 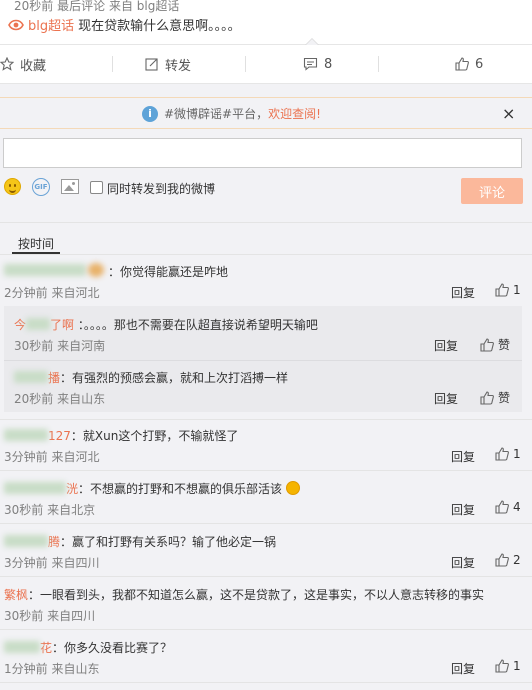 What do you see at coordinates (50, 510) in the screenshot?
I see `comment-meta: 30秒前 来自北京` at bounding box center [50, 510].